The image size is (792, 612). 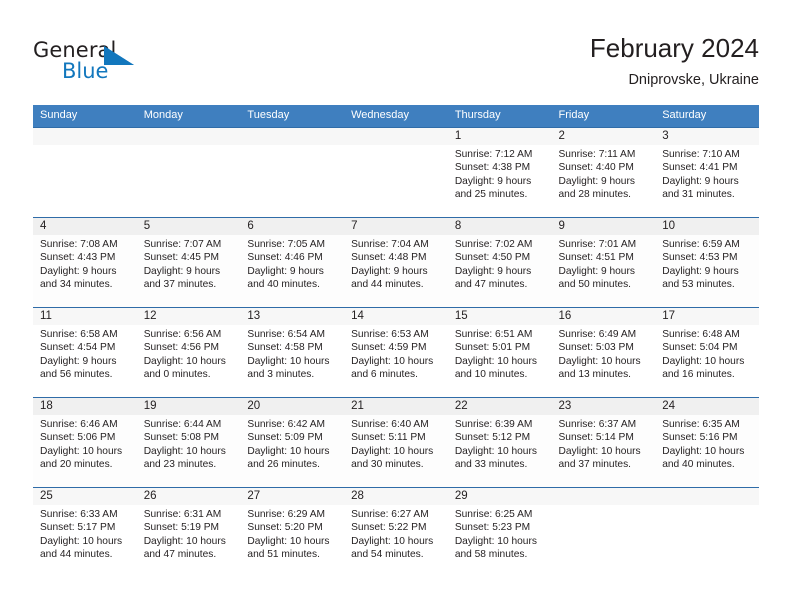 I want to click on sunrise-time: Sunrise: 6:46 AM, so click(x=79, y=424).